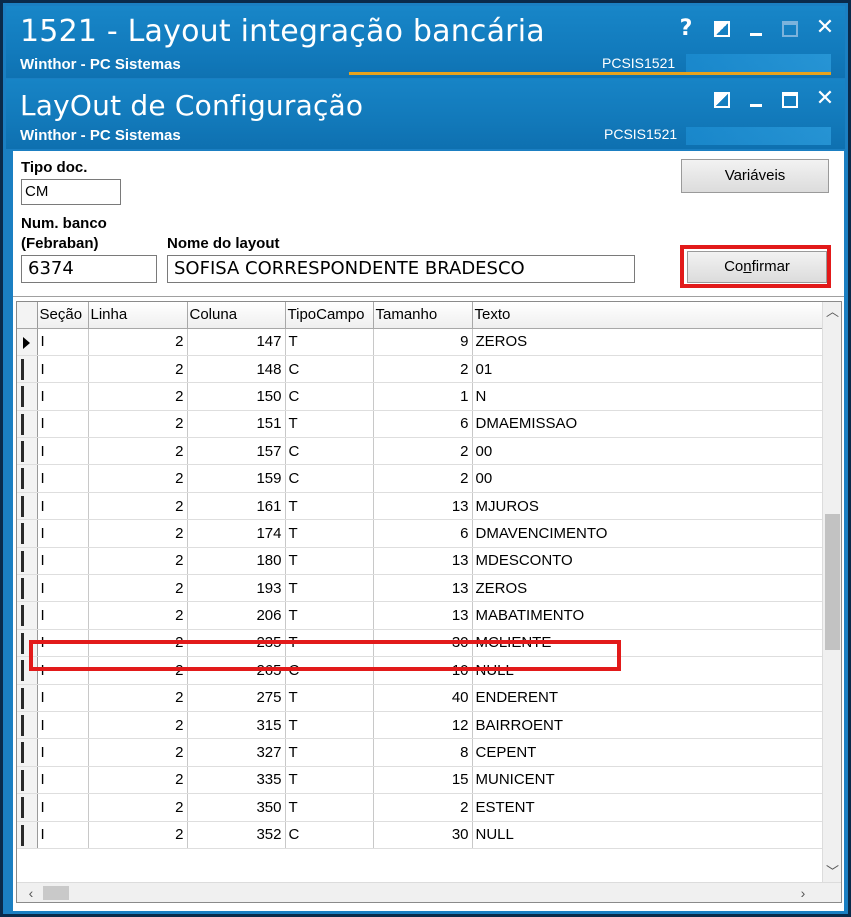 The height and width of the screenshot is (917, 851). What do you see at coordinates (31, 892) in the screenshot?
I see `scroll-left-icon: ‹` at bounding box center [31, 892].